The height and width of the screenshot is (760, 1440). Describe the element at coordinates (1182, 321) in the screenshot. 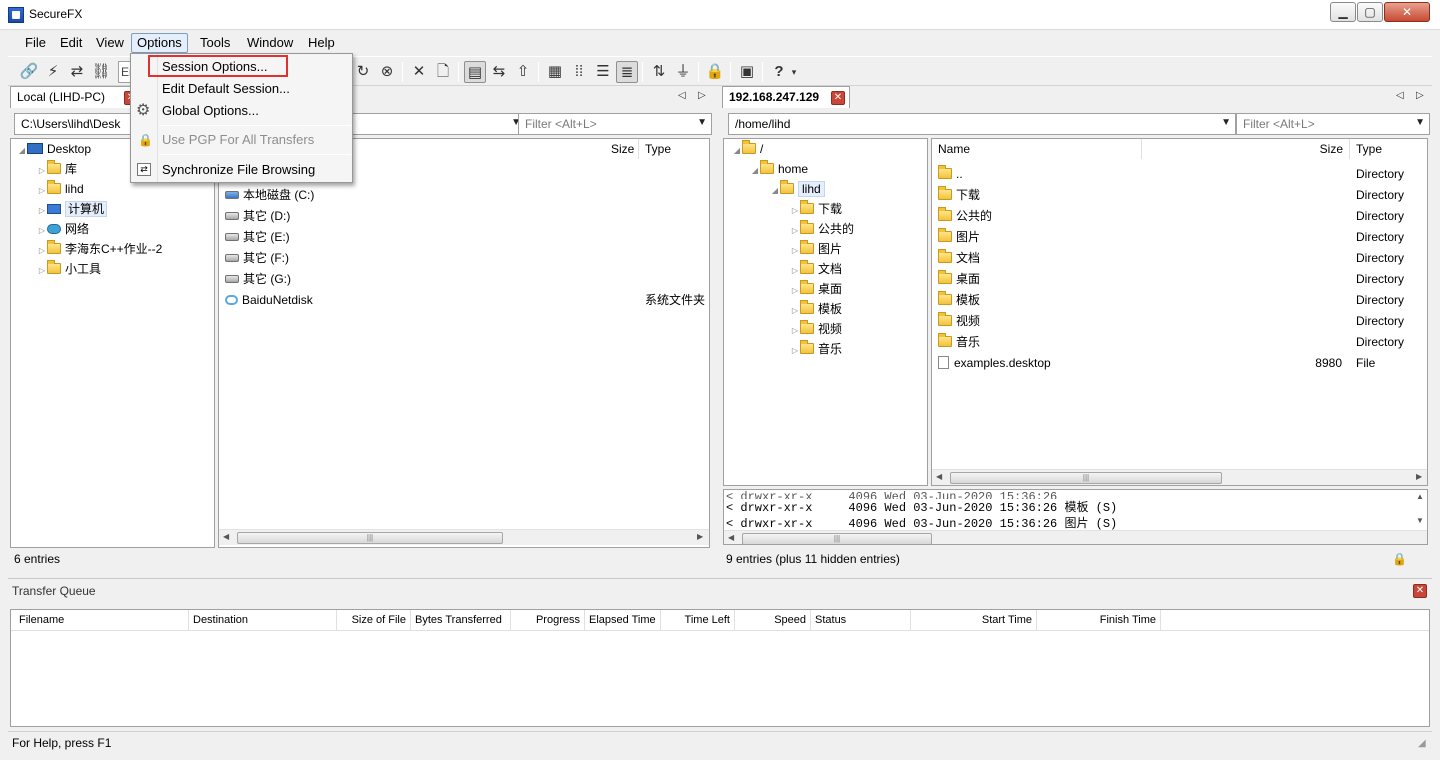

I see `list-item: 视频 Directory` at that location.